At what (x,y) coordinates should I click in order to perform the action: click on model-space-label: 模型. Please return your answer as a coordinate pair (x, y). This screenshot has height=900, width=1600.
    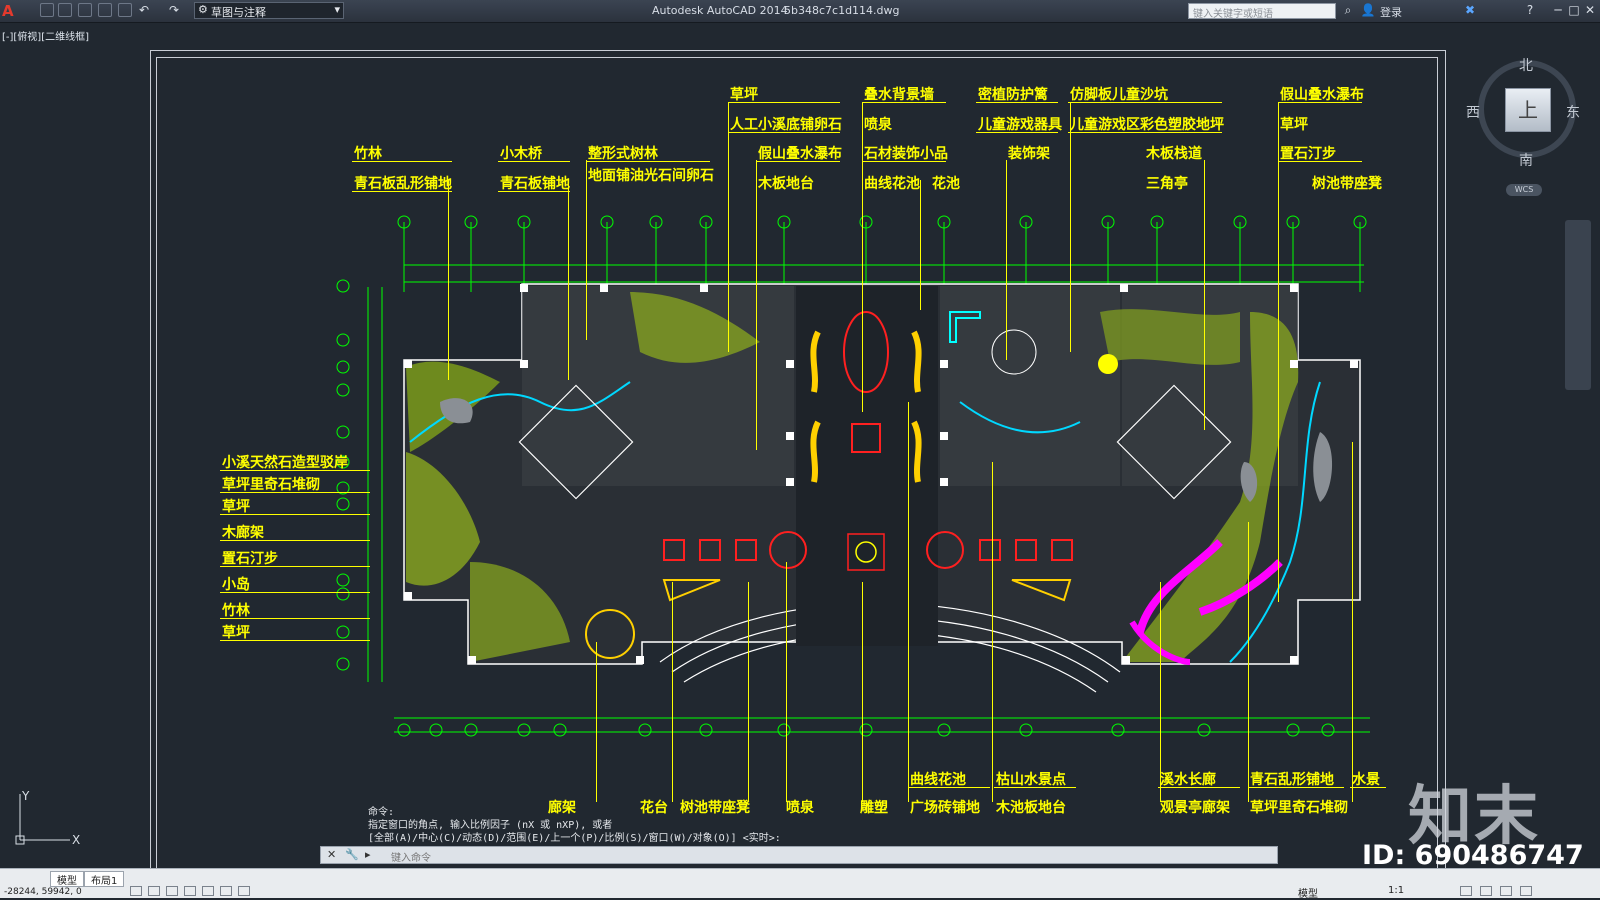
    Looking at the image, I should click on (1308, 892).